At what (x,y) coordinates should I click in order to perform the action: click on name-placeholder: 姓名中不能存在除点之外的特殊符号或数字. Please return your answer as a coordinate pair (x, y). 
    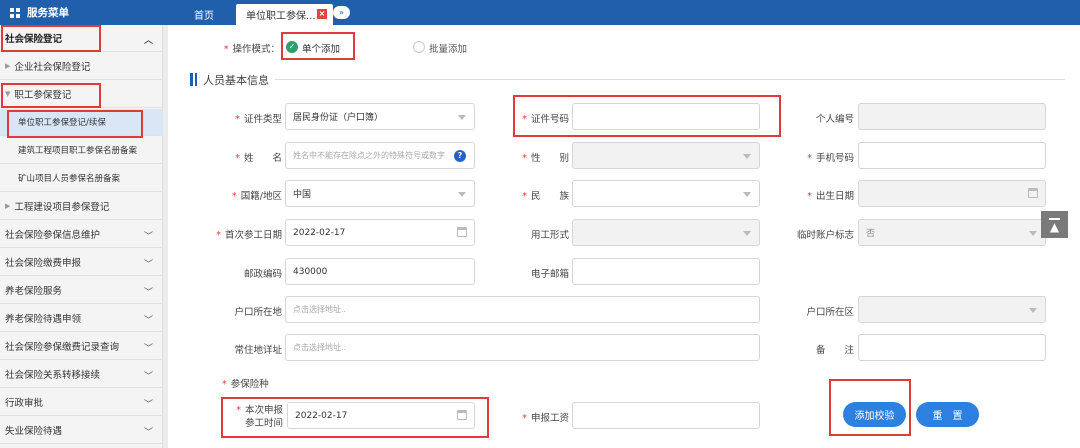
    Looking at the image, I should click on (369, 155).